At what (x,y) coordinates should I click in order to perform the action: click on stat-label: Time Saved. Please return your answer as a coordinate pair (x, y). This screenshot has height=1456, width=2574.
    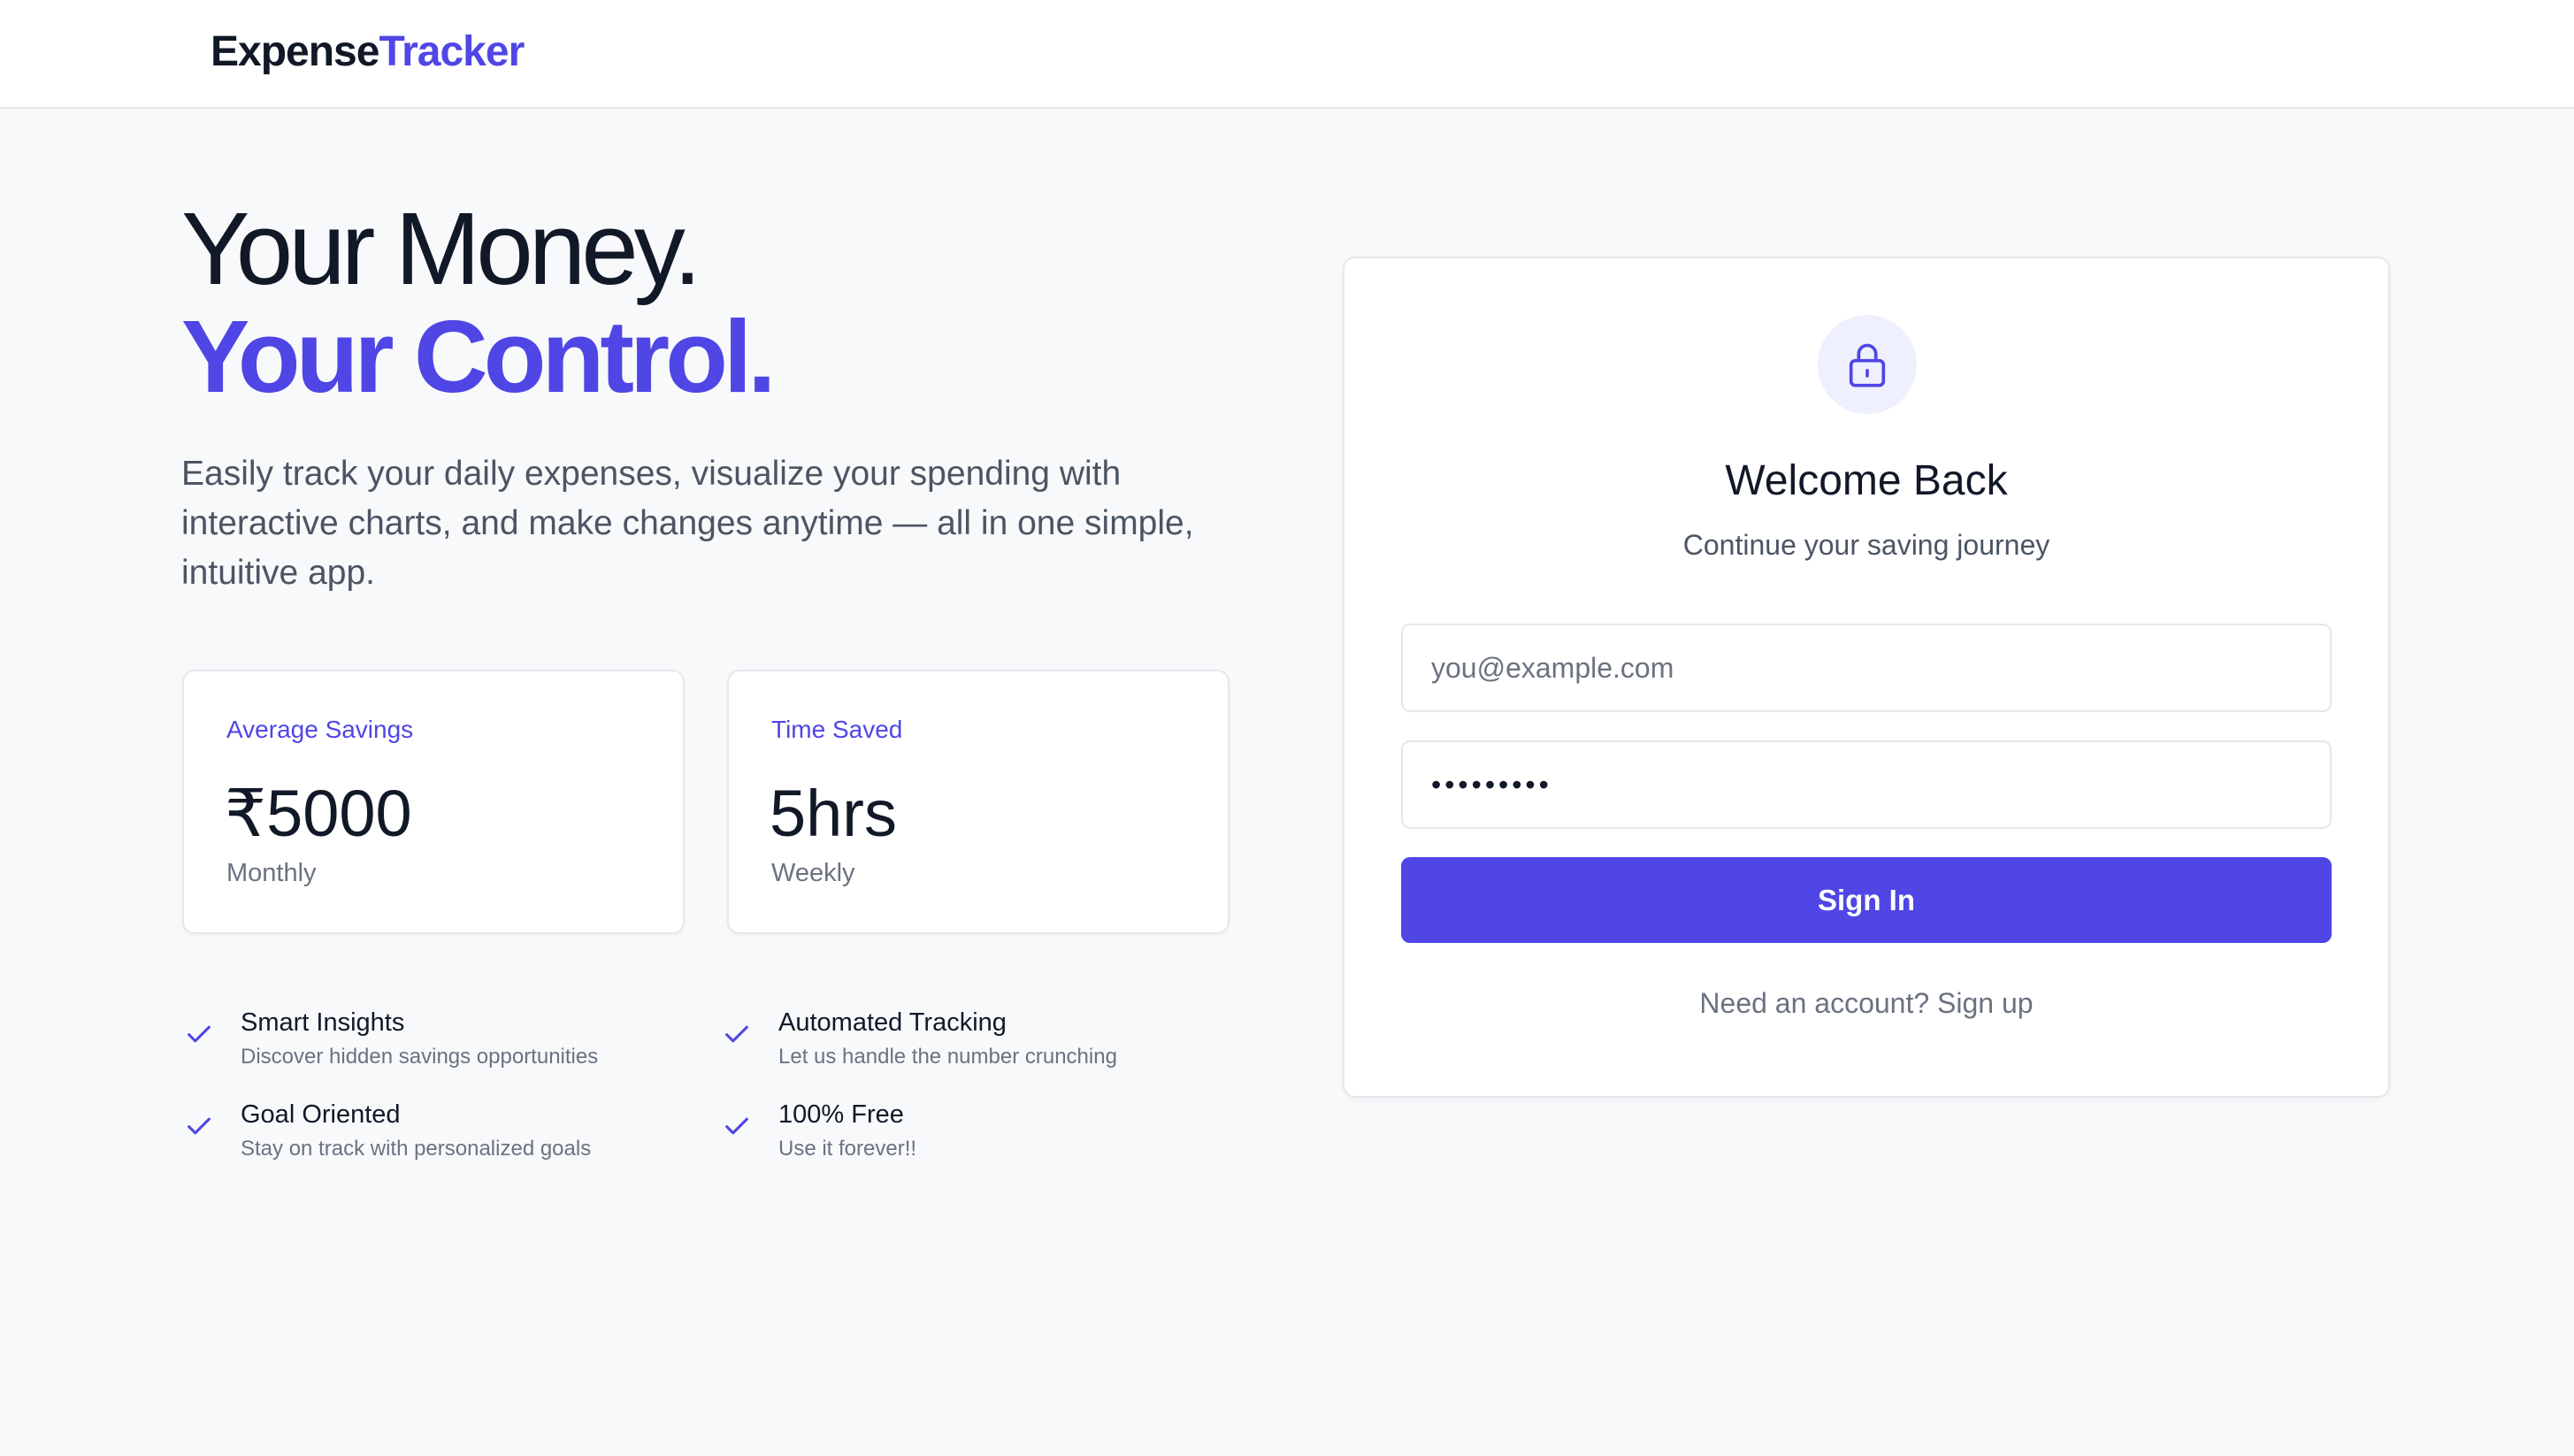
    Looking at the image, I should click on (837, 729).